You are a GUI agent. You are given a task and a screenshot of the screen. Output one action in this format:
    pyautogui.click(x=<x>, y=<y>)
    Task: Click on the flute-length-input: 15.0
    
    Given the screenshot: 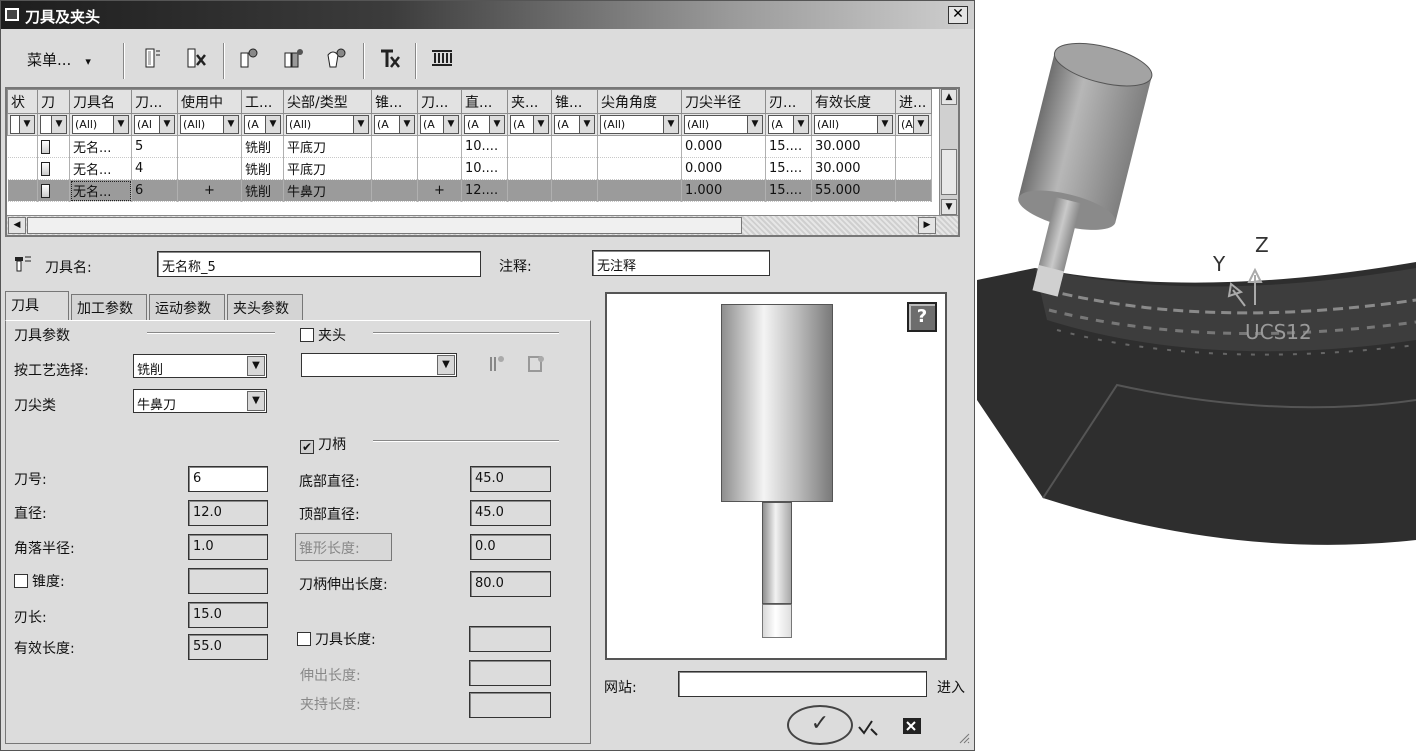 What is the action you would take?
    pyautogui.click(x=228, y=615)
    